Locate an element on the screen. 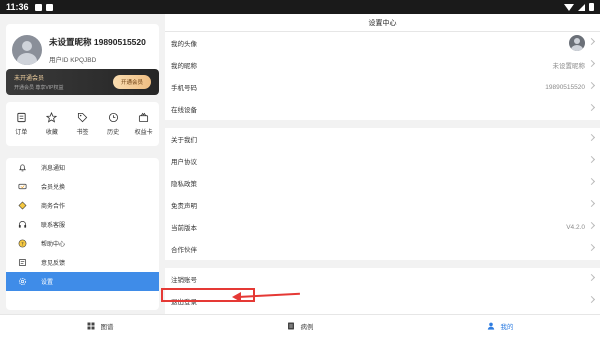 This screenshot has height=337, width=600. open-vip-button: 开通会员 is located at coordinates (131, 82).